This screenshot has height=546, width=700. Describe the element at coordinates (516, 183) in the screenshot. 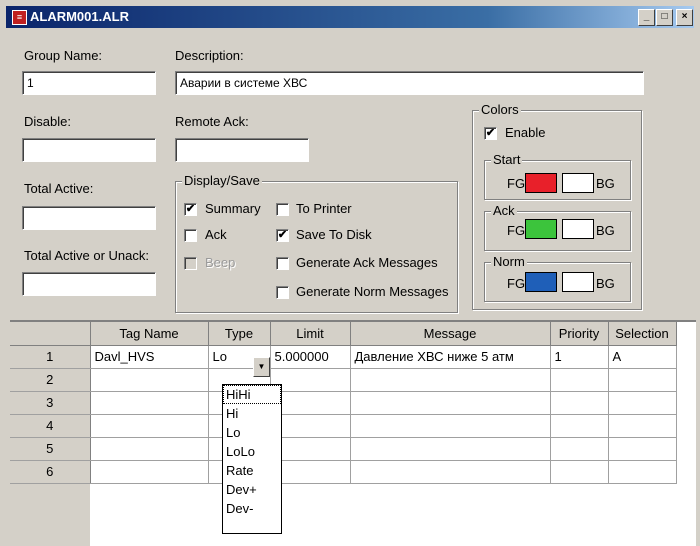

I see `start-fg-label: FG` at that location.